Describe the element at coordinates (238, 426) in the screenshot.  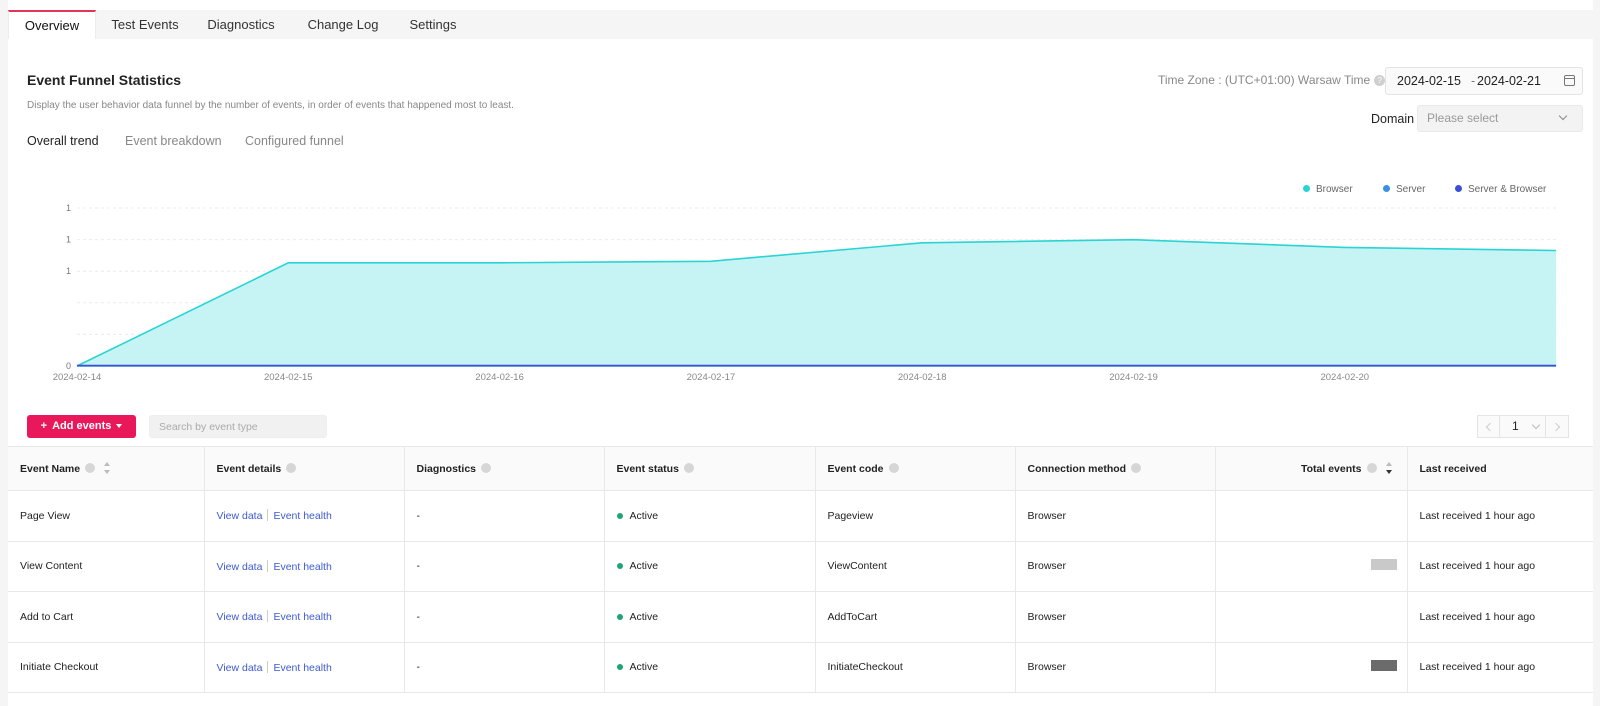
I see `search-input` at that location.